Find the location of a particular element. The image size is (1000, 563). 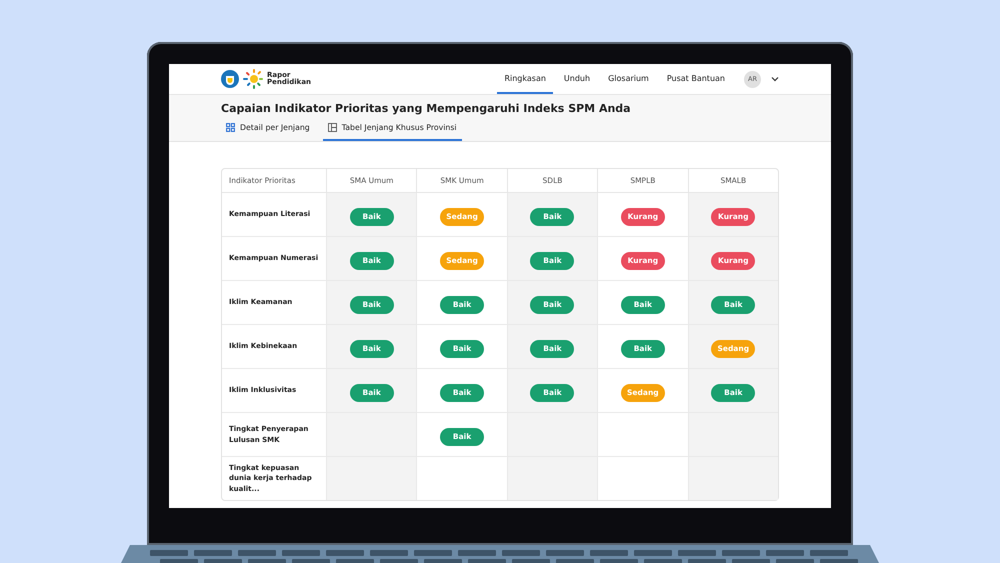

table-icon is located at coordinates (332, 127).